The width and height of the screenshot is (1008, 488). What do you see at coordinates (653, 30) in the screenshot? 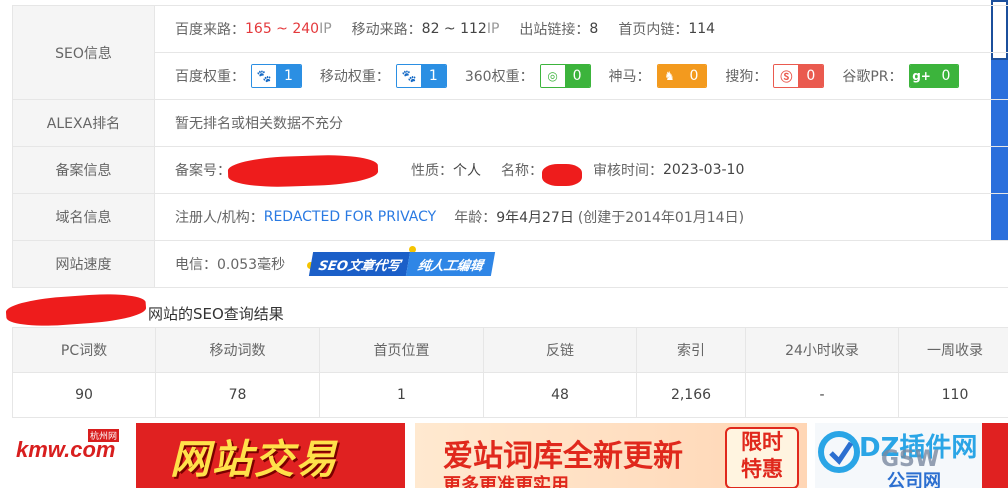
I see `inner-links-label: 首页内链：` at bounding box center [653, 30].